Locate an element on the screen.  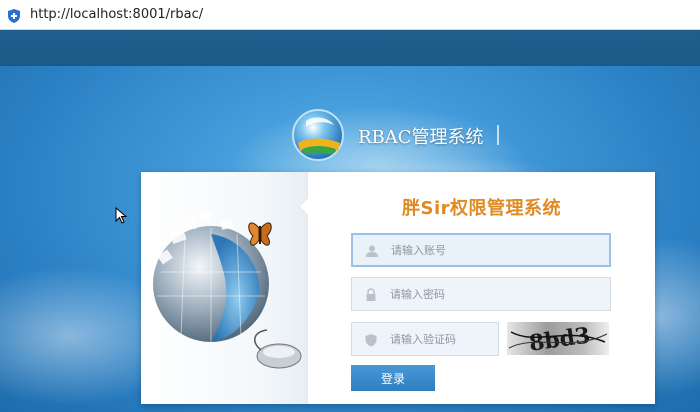
illustration-panel is located at coordinates (224, 288).